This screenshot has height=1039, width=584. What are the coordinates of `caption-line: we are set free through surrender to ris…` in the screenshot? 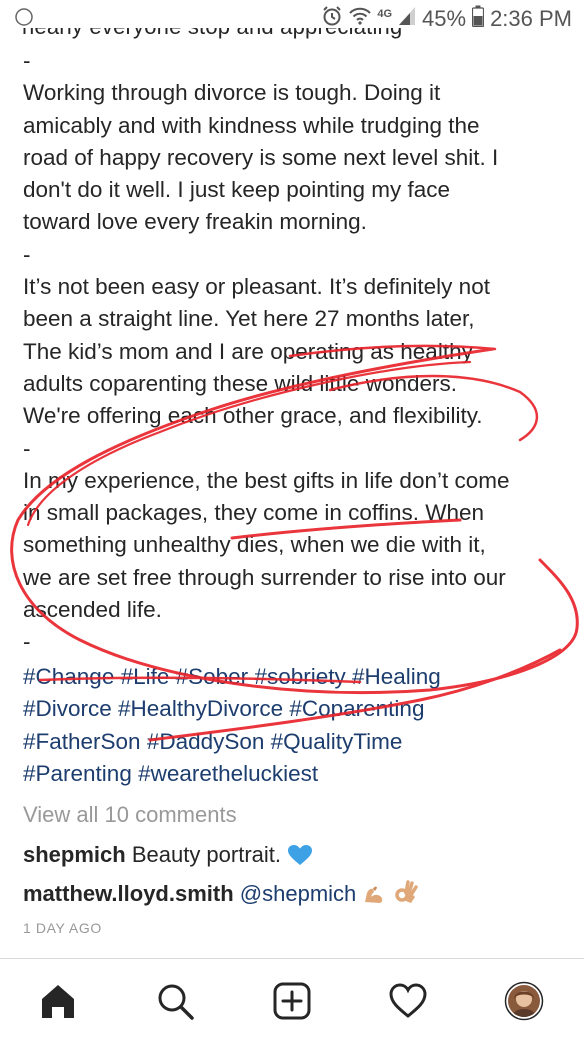 It's located at (264, 577).